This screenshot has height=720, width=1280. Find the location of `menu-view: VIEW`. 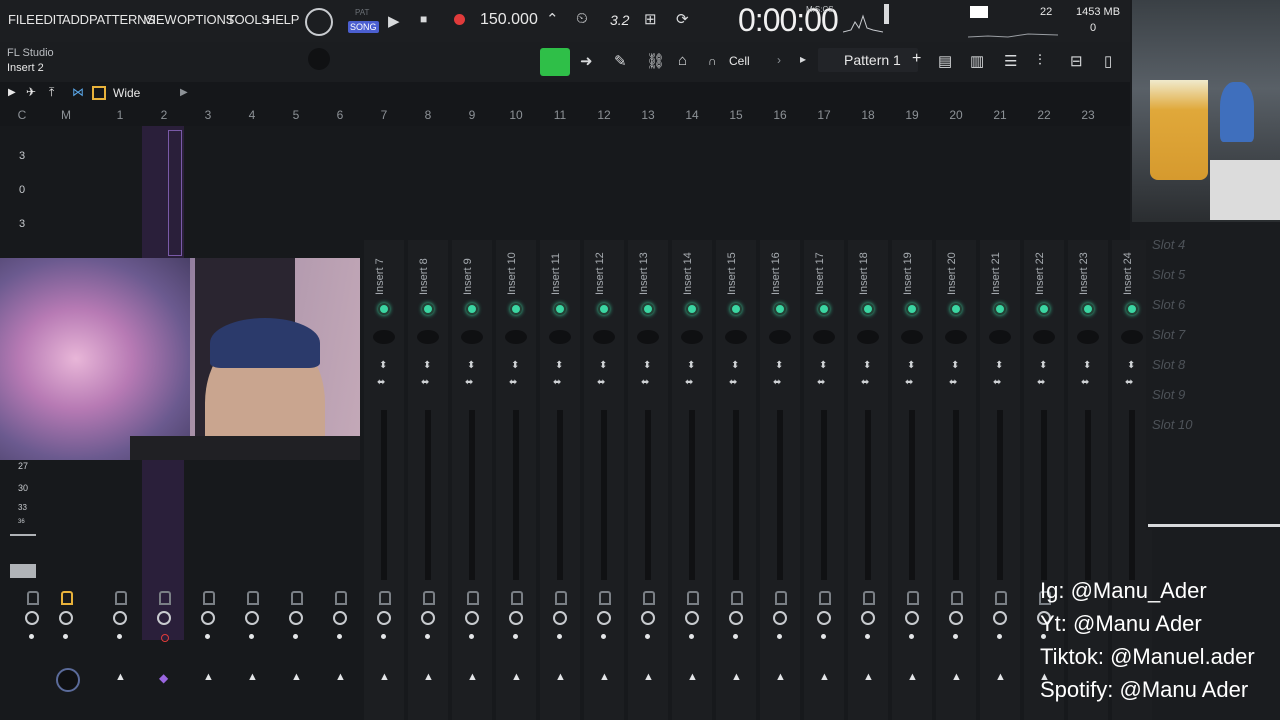

menu-view: VIEW is located at coordinates (160, 19).